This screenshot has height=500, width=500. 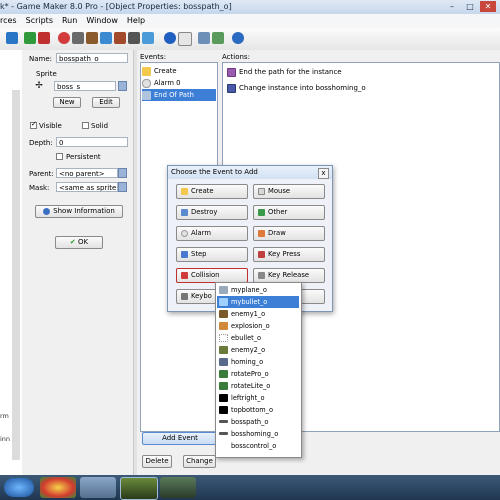 I want to click on rotatelite-icon, so click(x=223, y=386).